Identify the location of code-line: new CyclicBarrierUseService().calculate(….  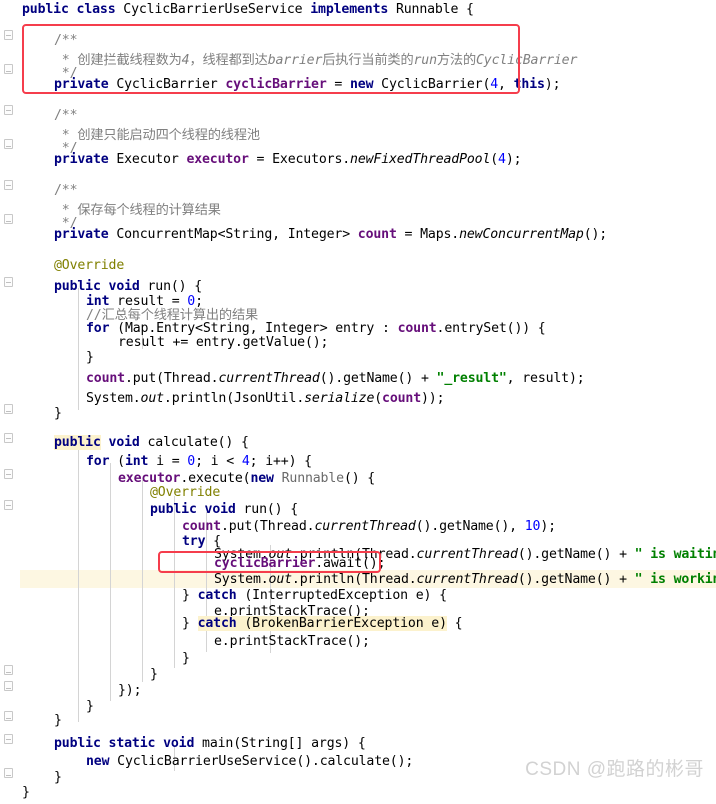
(249, 762).